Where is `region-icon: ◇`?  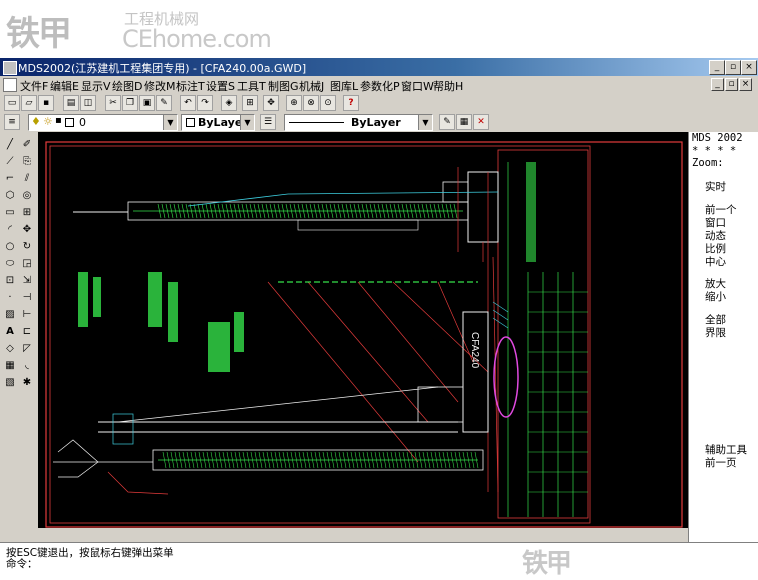
region-icon: ◇ is located at coordinates (10, 349).